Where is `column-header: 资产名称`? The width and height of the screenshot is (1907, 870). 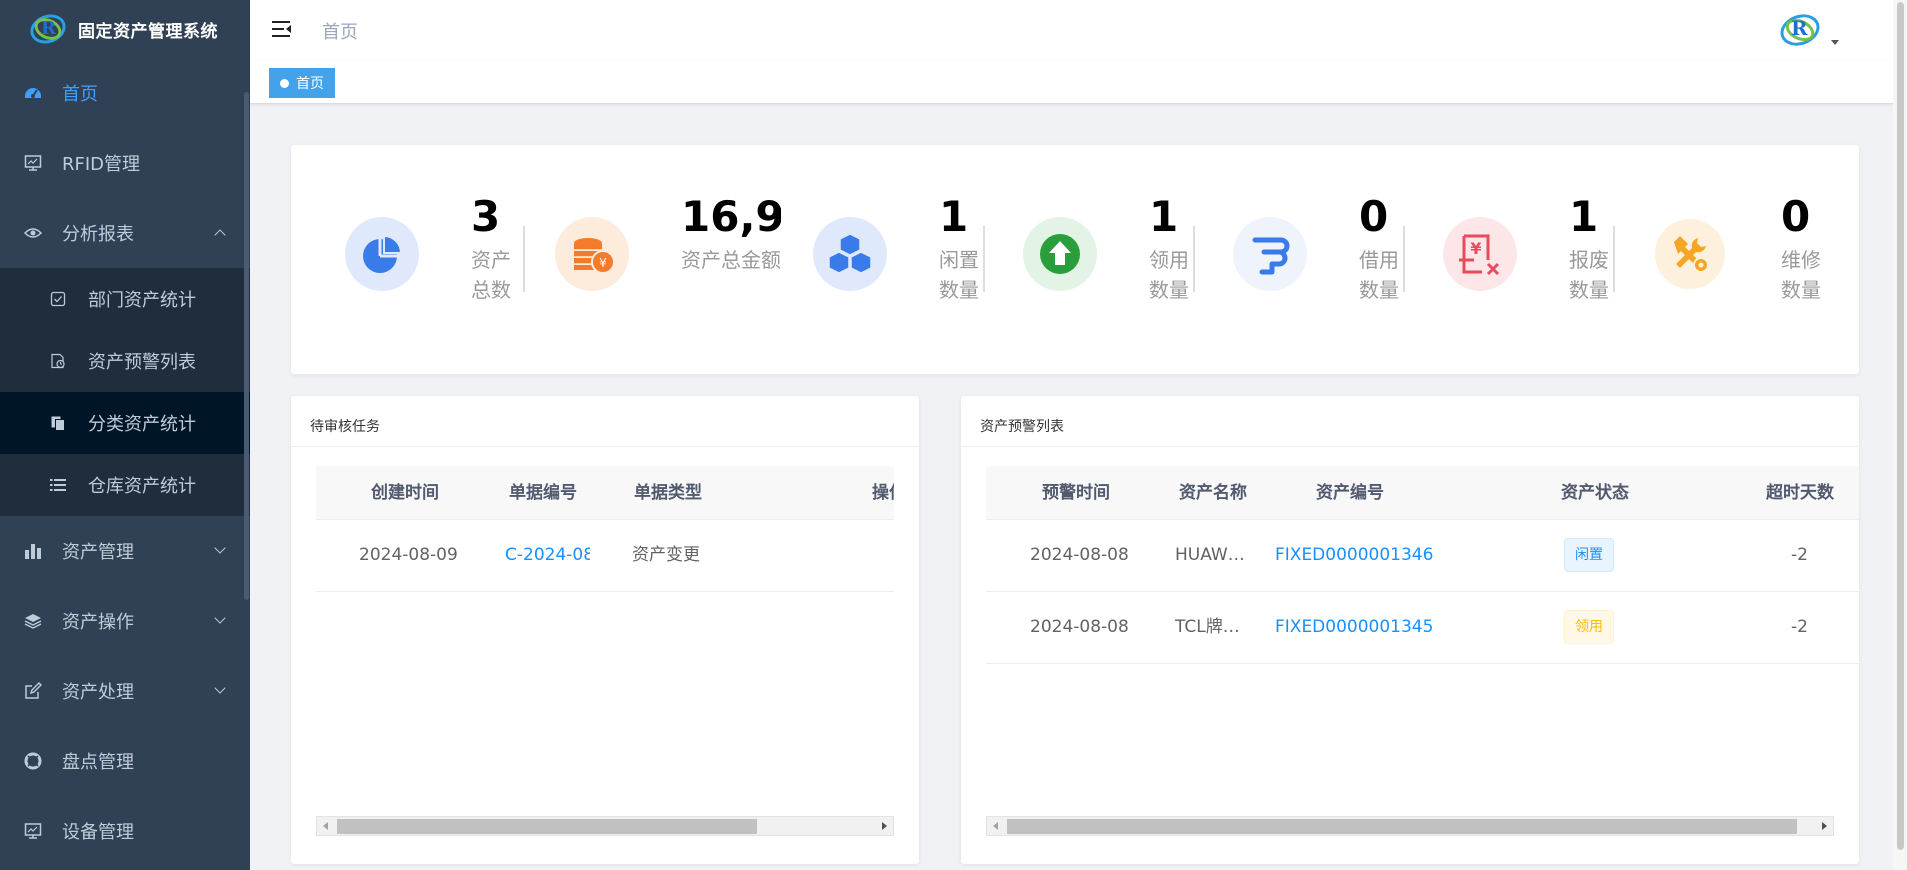
column-header: 资产名称 is located at coordinates (1213, 492).